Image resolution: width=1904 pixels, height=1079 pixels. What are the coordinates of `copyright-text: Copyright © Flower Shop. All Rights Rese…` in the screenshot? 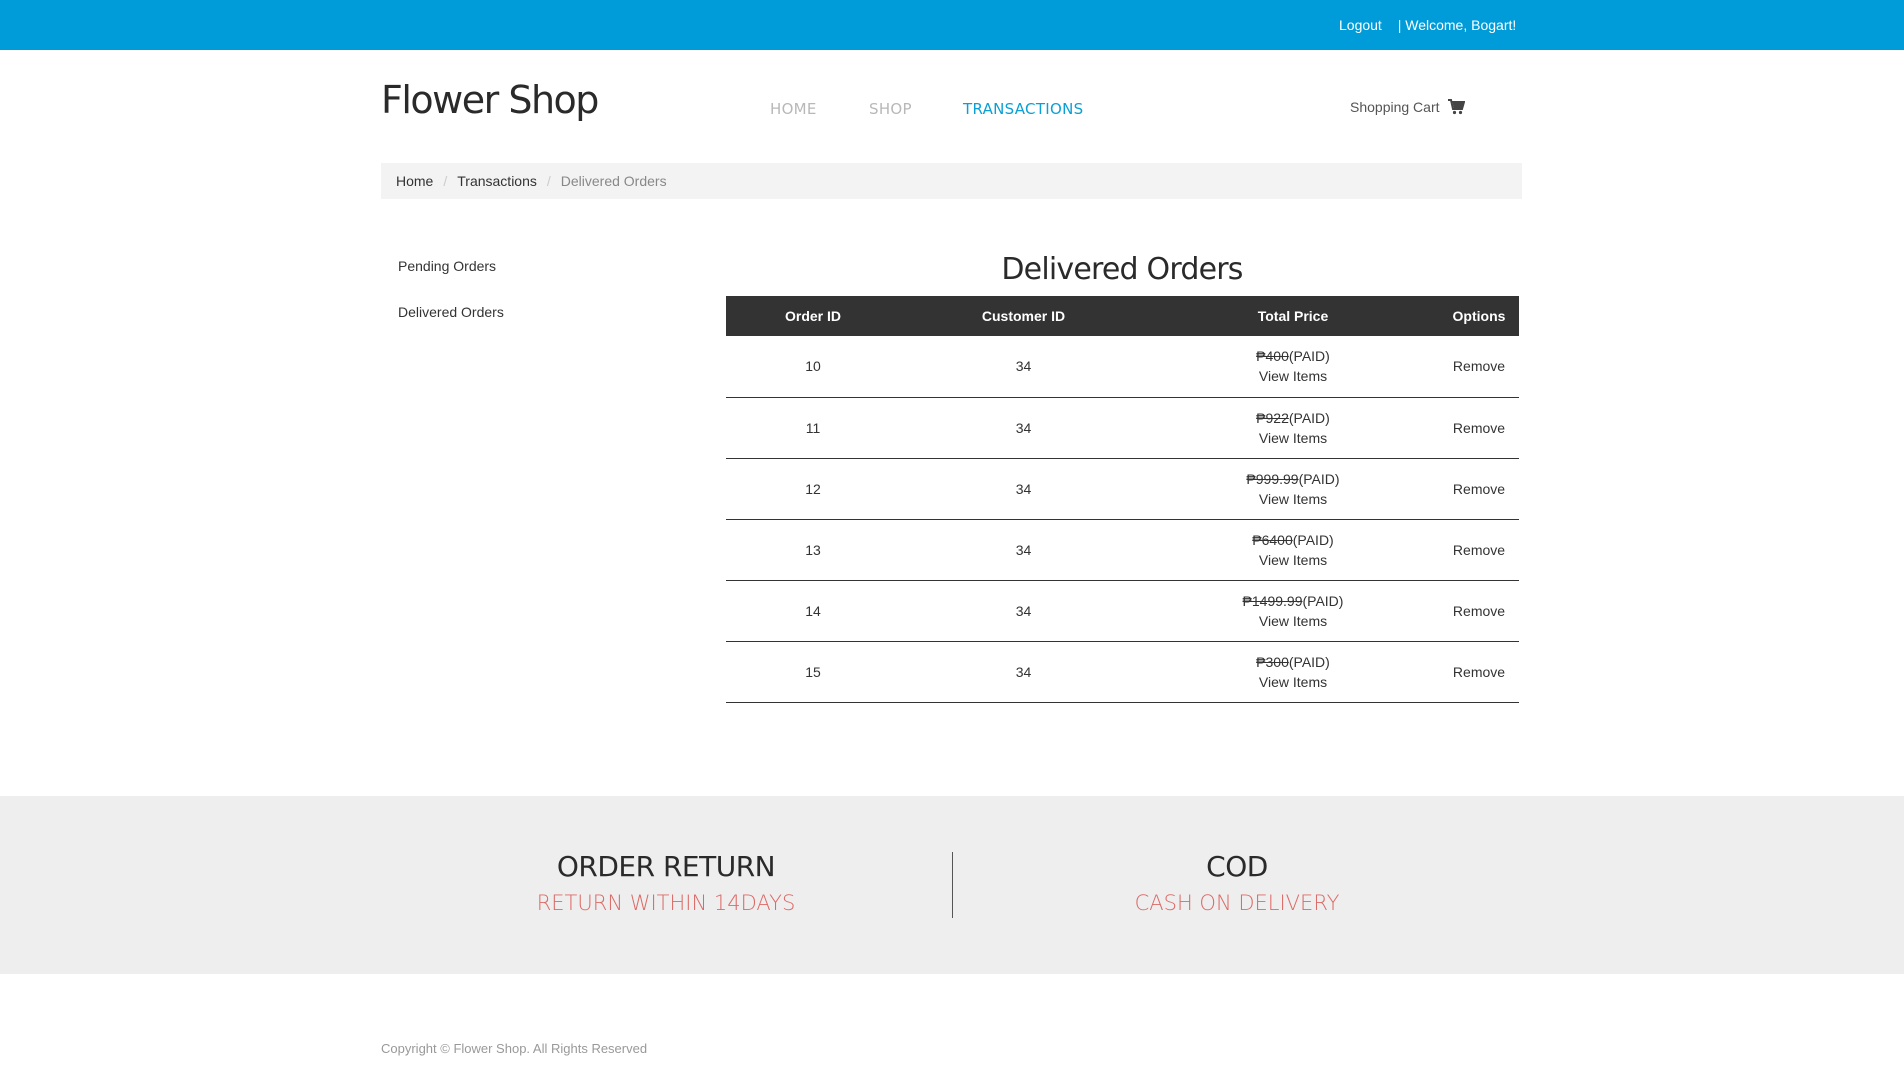 It's located at (514, 1048).